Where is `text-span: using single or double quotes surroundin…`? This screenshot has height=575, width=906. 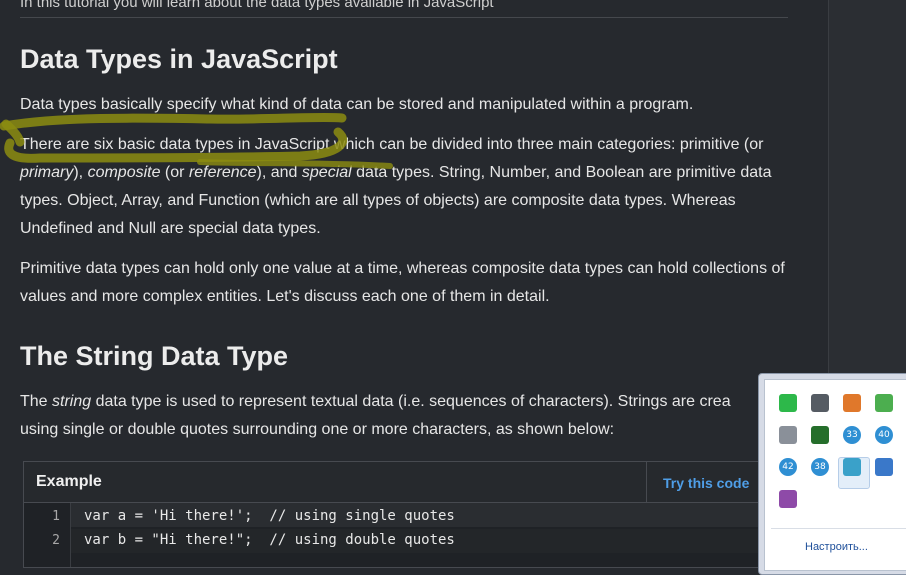 text-span: using single or double quotes surroundin… is located at coordinates (317, 429).